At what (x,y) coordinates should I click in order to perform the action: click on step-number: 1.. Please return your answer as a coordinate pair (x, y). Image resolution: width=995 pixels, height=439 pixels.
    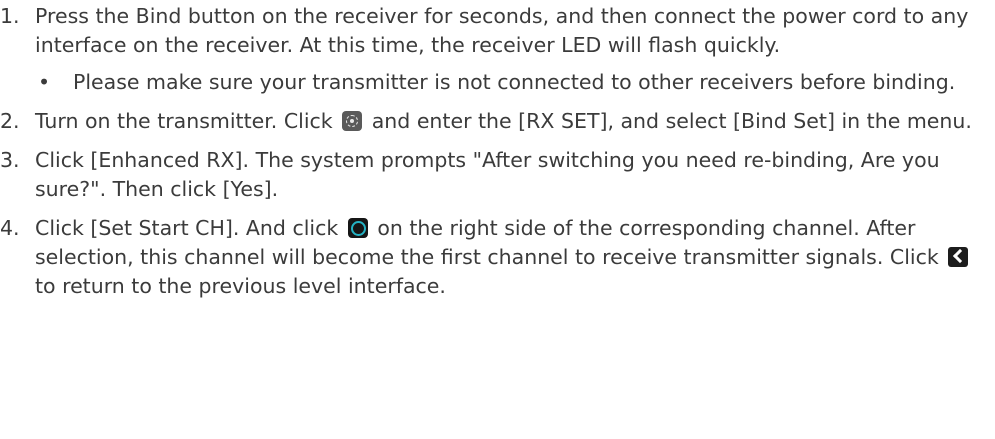
    Looking at the image, I should click on (10, 16).